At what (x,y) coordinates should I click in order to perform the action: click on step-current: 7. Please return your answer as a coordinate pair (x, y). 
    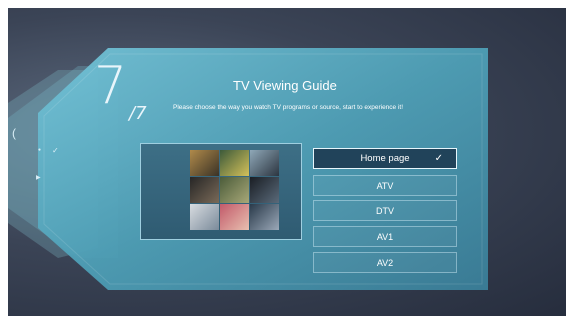
    Looking at the image, I should click on (110, 86).